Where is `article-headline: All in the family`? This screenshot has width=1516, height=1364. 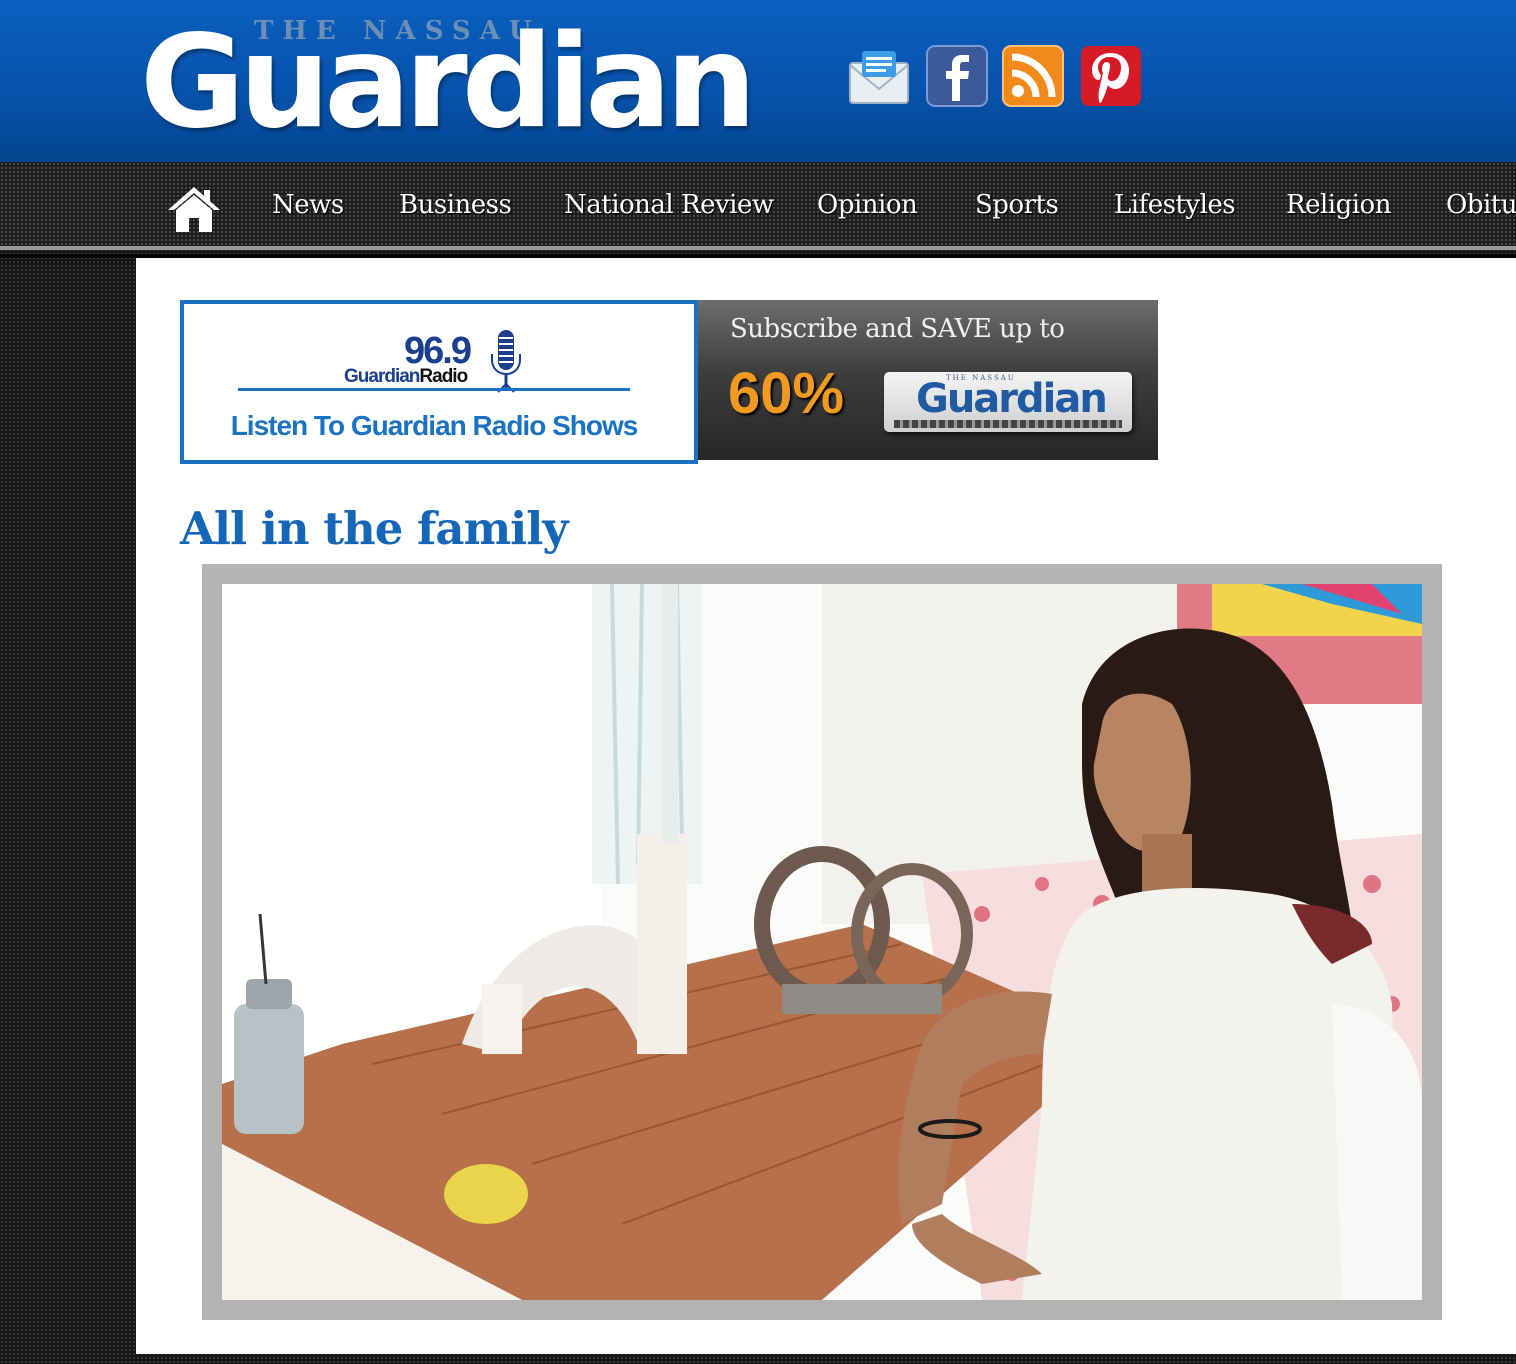 article-headline: All in the family is located at coordinates (374, 528).